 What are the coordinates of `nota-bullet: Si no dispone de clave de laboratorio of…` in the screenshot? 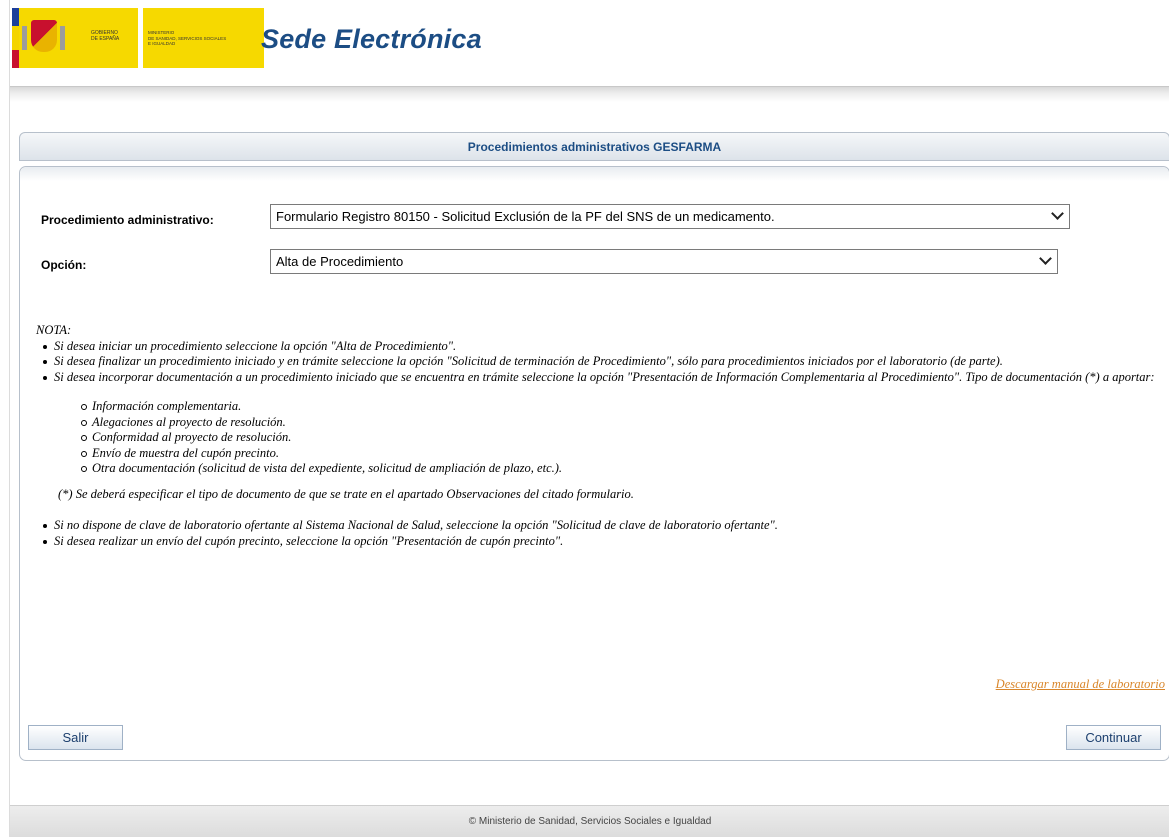 It's located at (601, 526).